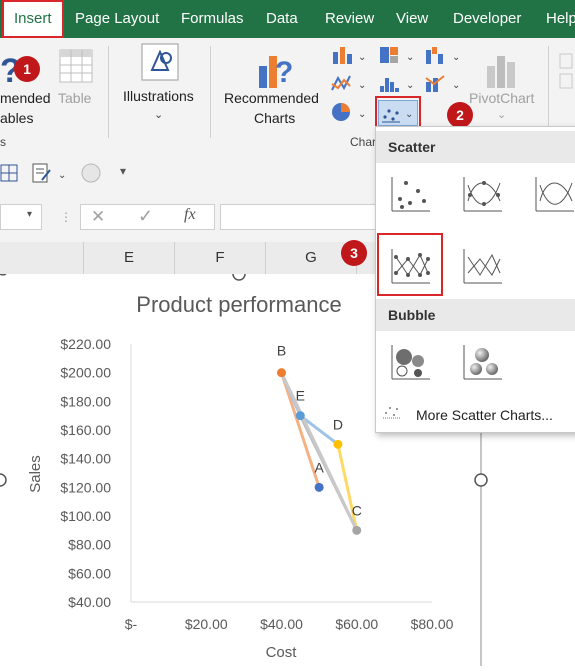 The height and width of the screenshot is (671, 575). What do you see at coordinates (212, 19) in the screenshot?
I see `tab-formulas: Formulas` at bounding box center [212, 19].